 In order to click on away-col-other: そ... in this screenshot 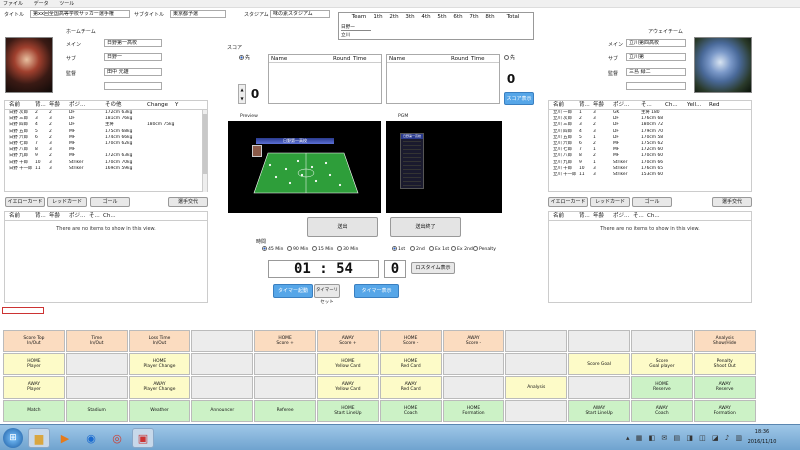, I will do `click(653, 105)`.